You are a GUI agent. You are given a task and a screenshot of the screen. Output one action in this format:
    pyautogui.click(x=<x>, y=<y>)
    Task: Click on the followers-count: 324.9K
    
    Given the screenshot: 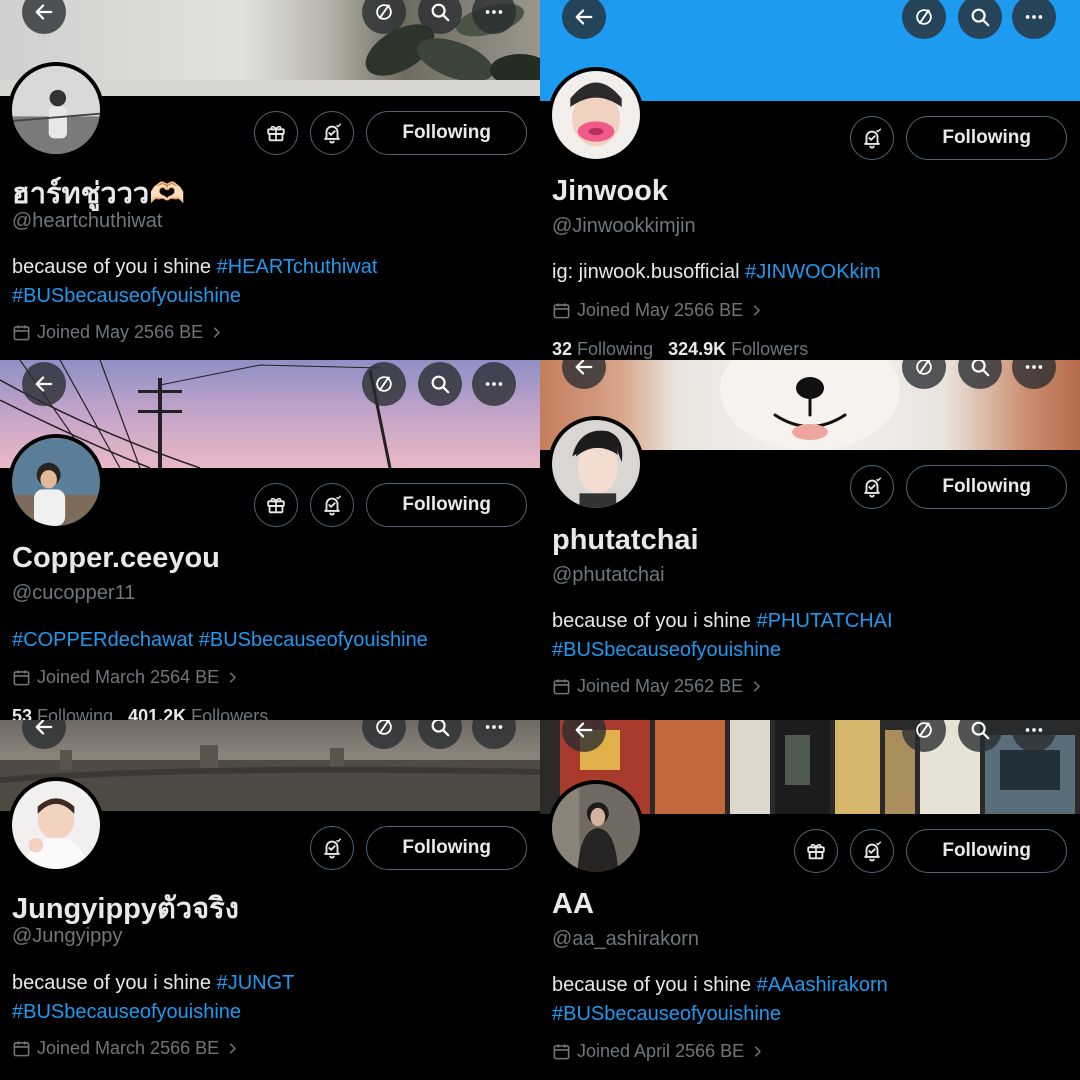 What is the action you would take?
    pyautogui.click(x=697, y=349)
    